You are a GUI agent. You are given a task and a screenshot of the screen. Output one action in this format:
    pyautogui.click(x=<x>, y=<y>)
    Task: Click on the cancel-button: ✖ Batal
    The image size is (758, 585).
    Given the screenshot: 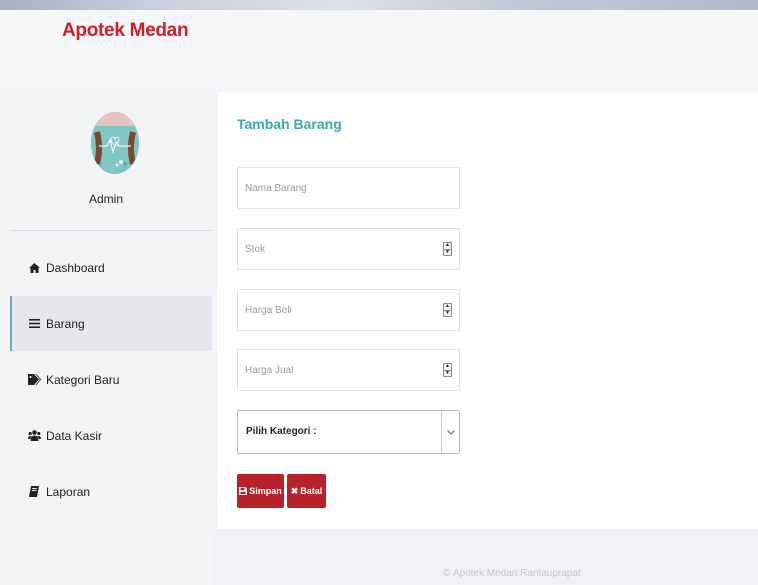 What is the action you would take?
    pyautogui.click(x=306, y=491)
    